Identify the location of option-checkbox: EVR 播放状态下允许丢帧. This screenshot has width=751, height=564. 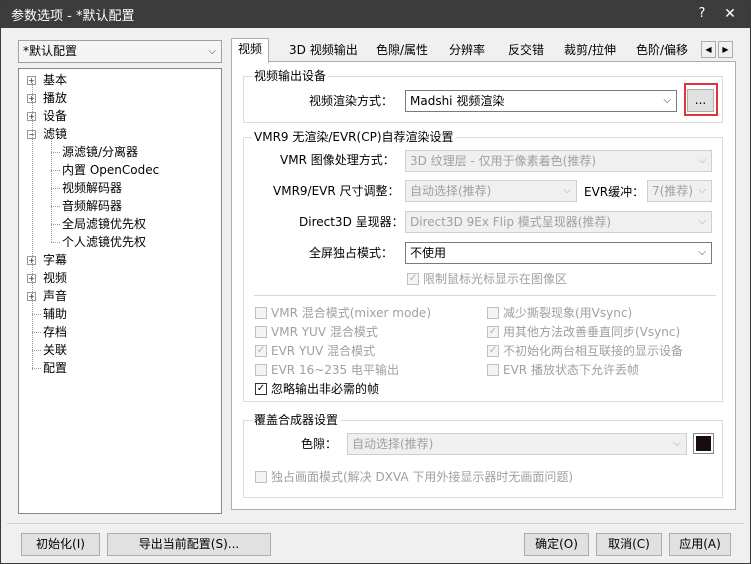
(602, 370).